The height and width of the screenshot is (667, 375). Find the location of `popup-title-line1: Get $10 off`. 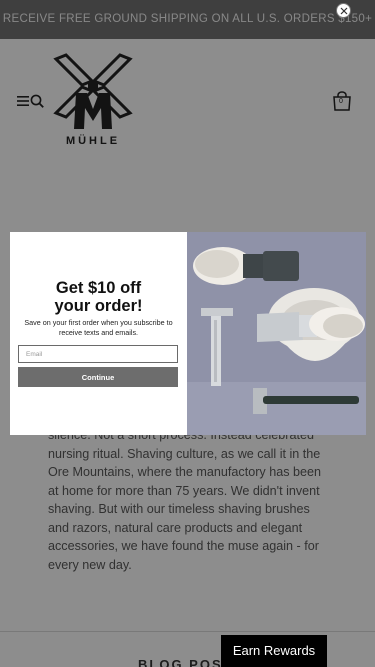

popup-title-line1: Get $10 off is located at coordinates (98, 288).